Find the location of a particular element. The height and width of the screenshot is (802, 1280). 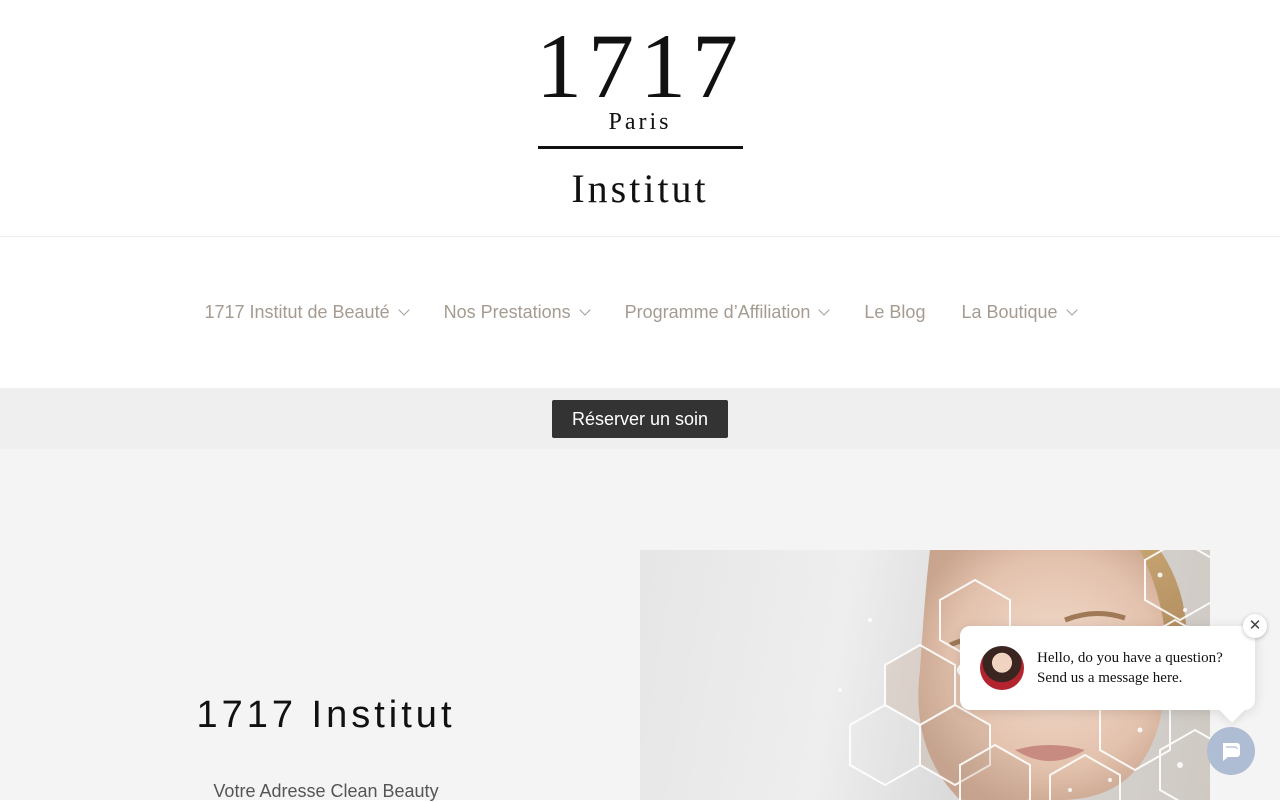

nav-item-label: Le Blog is located at coordinates (895, 312).